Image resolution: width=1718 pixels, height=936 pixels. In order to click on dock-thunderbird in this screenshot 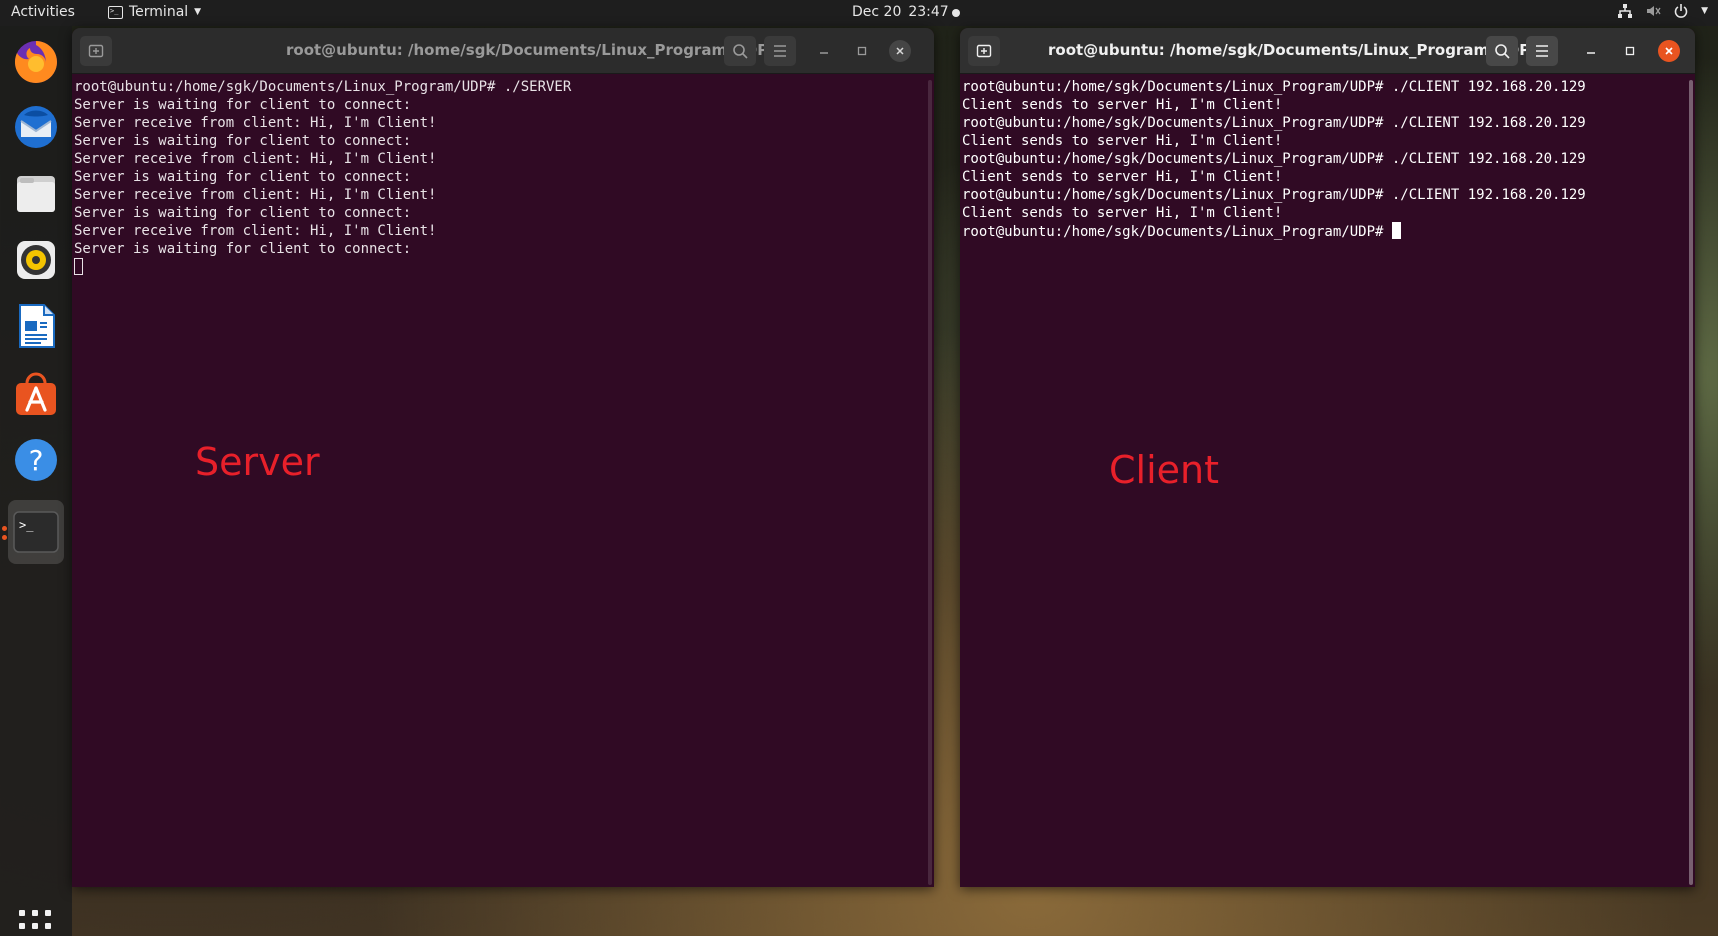, I will do `click(36, 127)`.